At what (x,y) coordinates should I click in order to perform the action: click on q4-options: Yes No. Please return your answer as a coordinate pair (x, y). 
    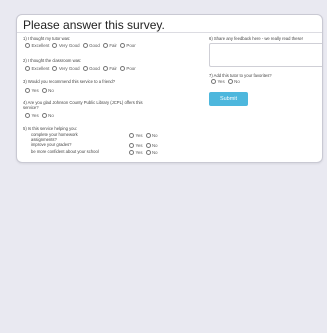
    Looking at the image, I should click on (39, 115).